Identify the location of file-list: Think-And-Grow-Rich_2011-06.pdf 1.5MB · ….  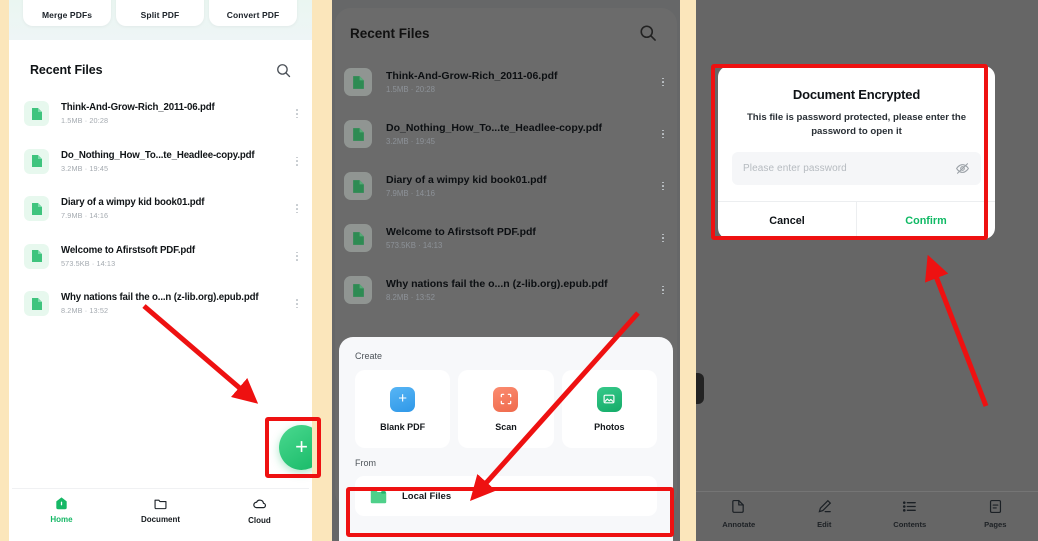
(164, 209).